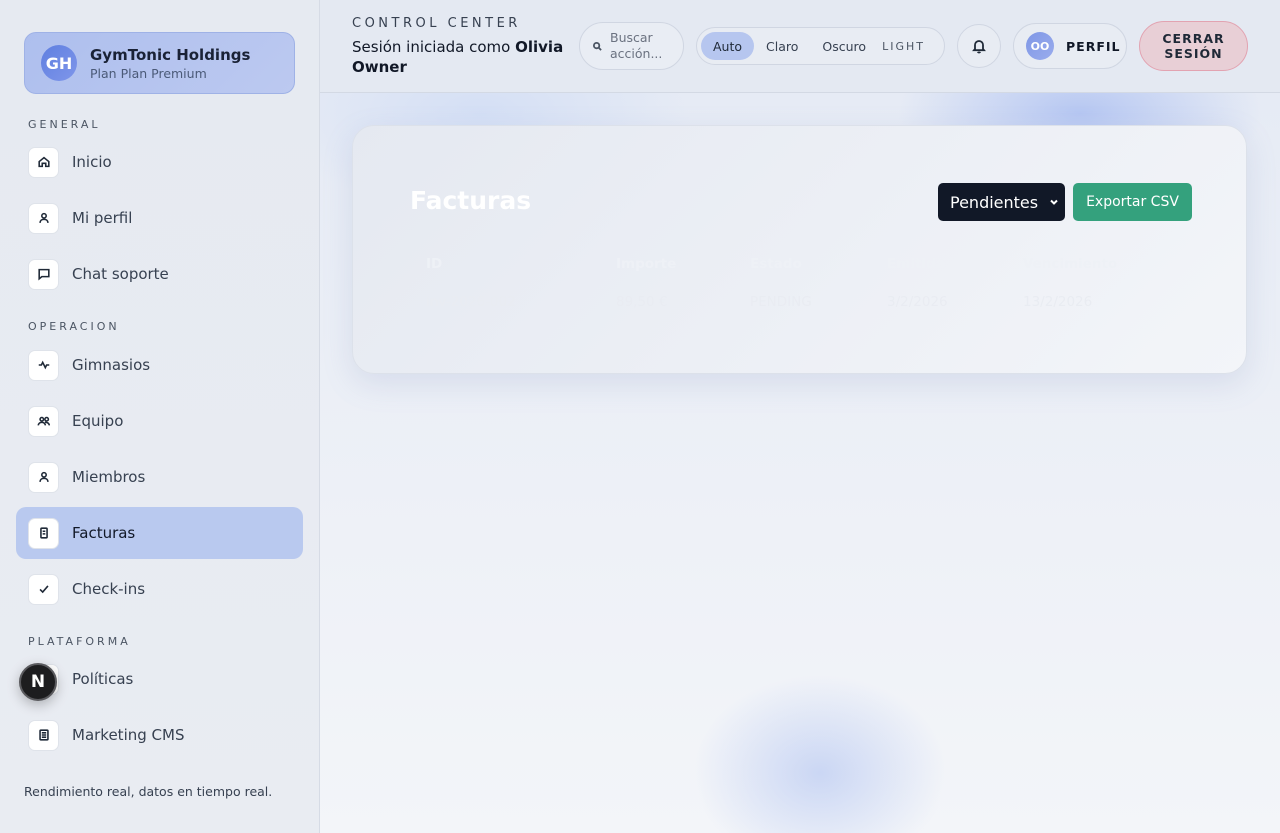 This screenshot has width=1280, height=833. I want to click on theme-option-claro: Claro, so click(782, 46).